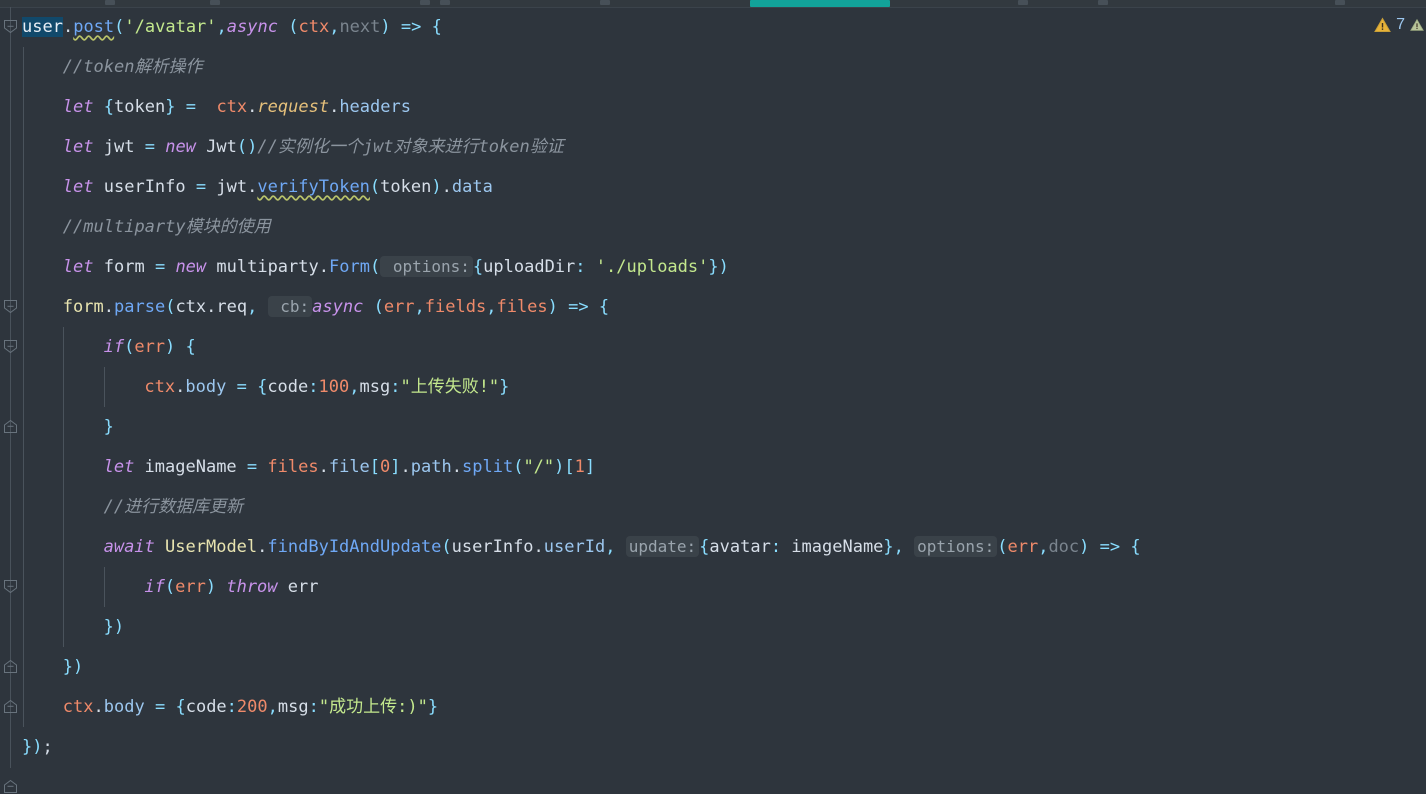  I want to click on fold-end-icon, so click(10, 786).